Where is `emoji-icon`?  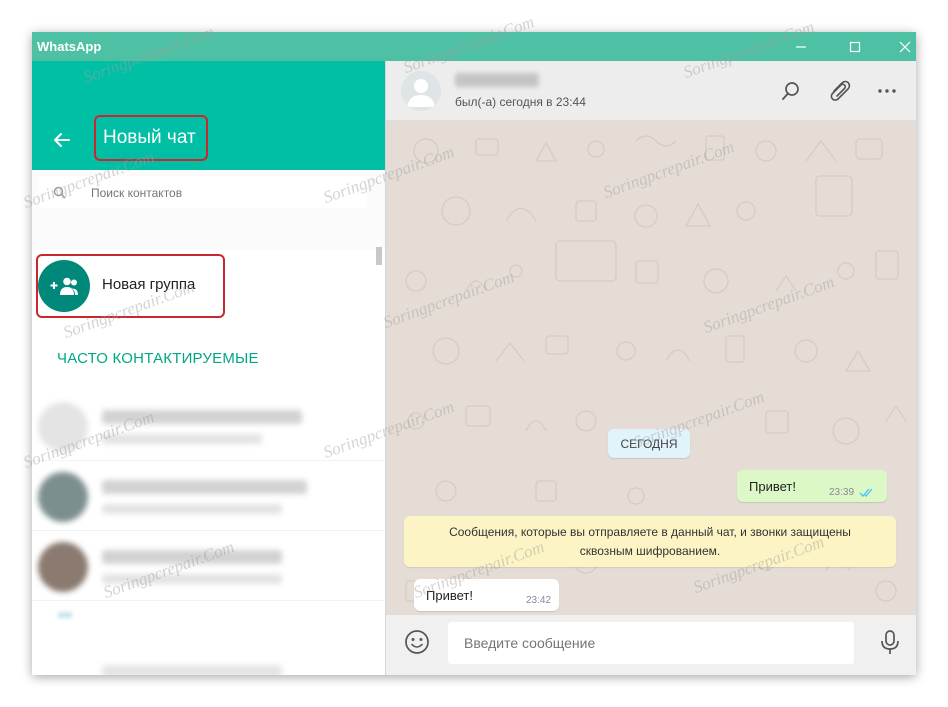
emoji-icon is located at coordinates (417, 642).